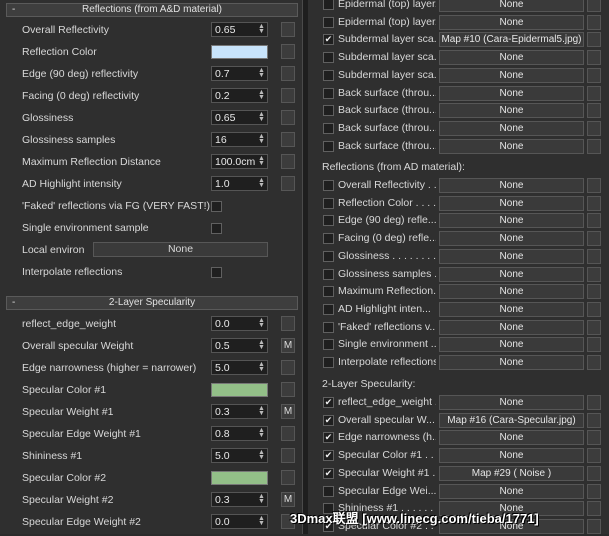 The width and height of the screenshot is (609, 536). I want to click on collapse-icon: -, so click(13, 303).